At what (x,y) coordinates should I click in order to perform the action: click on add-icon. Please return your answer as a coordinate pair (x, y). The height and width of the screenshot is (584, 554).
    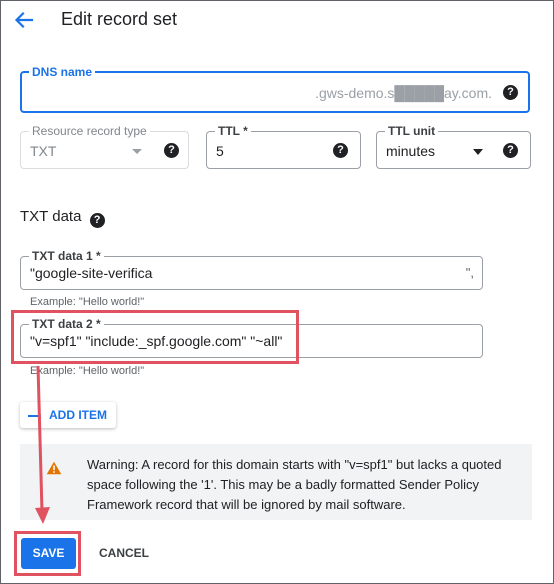
    Looking at the image, I should click on (34, 416).